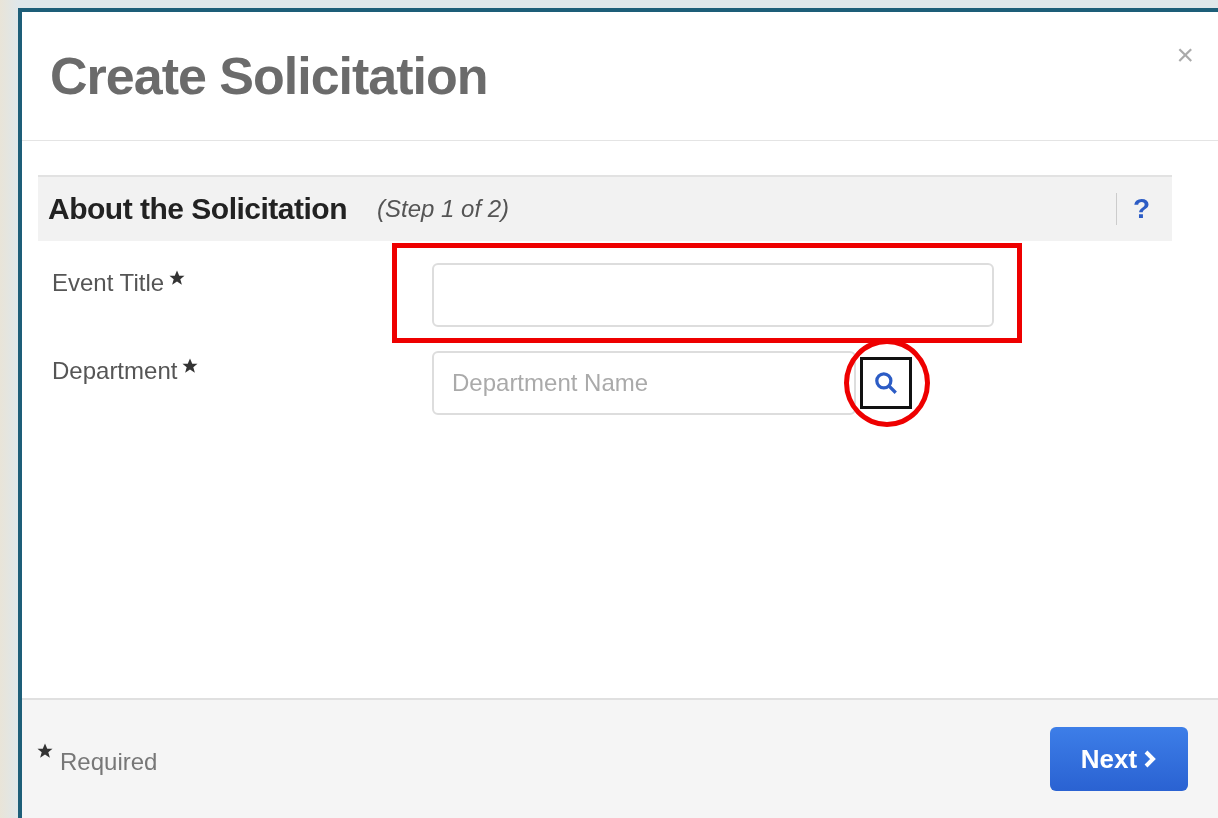 This screenshot has width=1218, height=818. What do you see at coordinates (1150, 759) in the screenshot?
I see `chevron-icon` at bounding box center [1150, 759].